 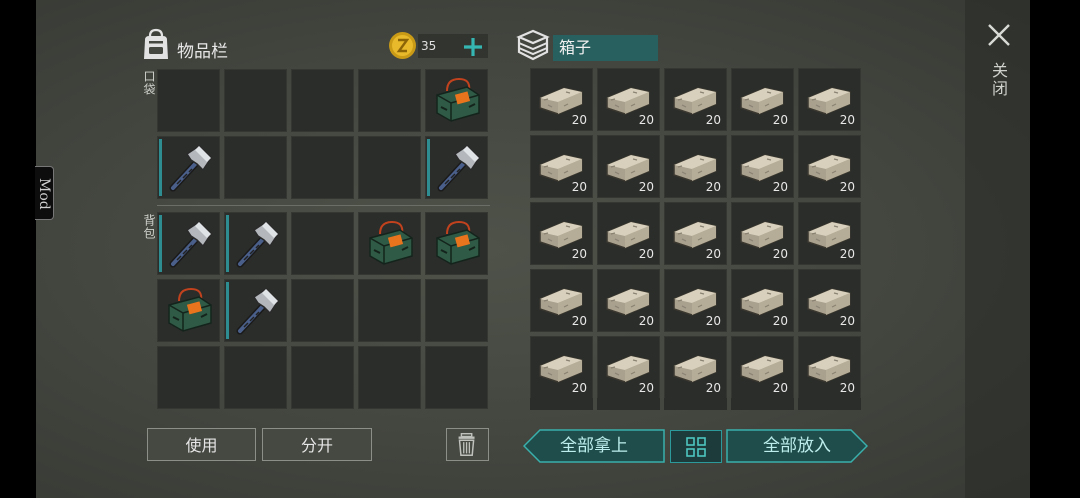 I want to click on put-all-button: 全部放入, so click(x=797, y=446).